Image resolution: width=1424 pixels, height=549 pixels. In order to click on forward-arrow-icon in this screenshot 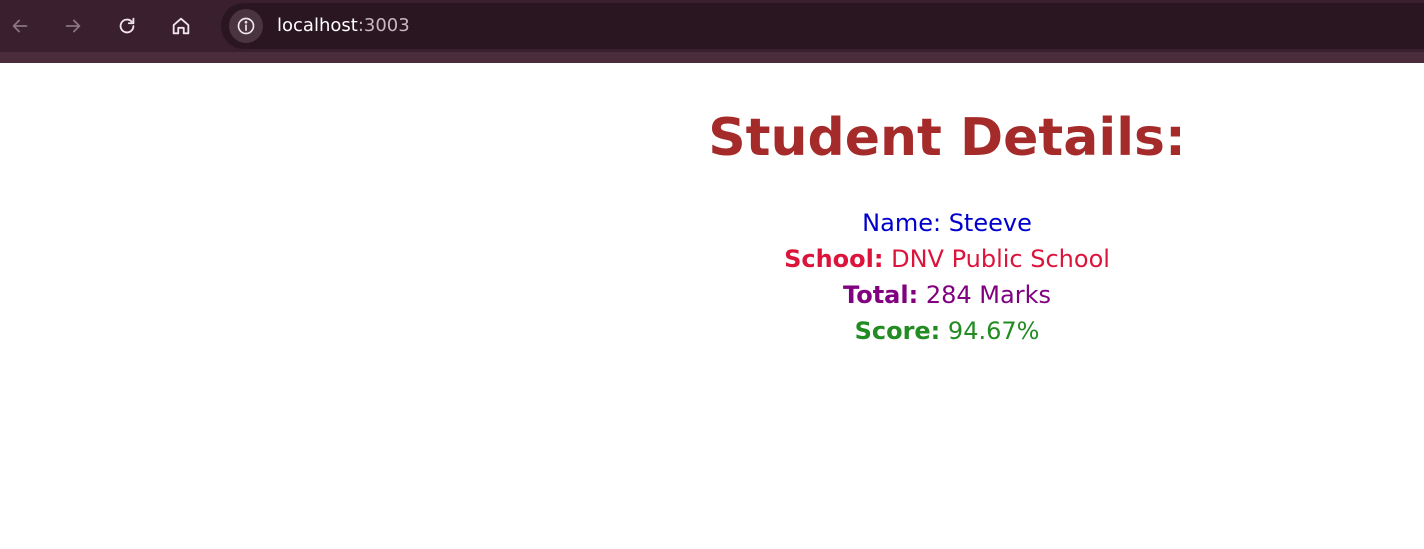, I will do `click(73, 26)`.